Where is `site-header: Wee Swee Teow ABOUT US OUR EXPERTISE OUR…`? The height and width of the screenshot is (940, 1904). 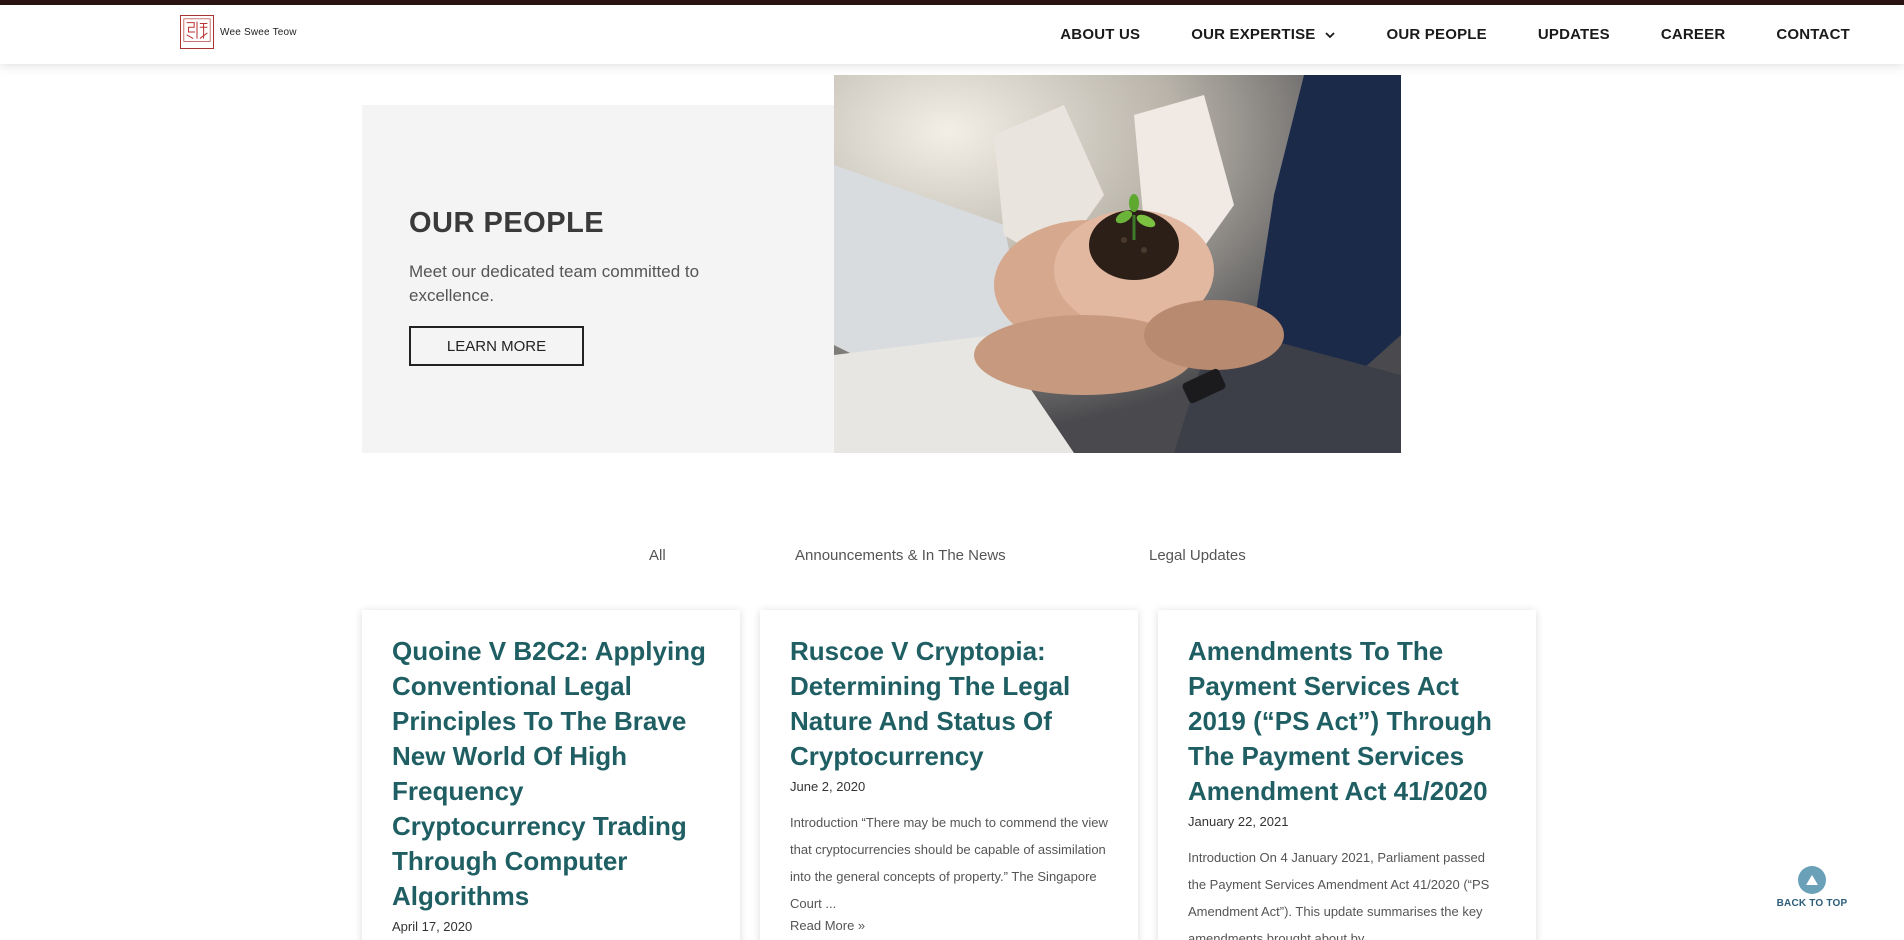
site-header: Wee Swee Teow ABOUT US OUR EXPERTISE OUR… is located at coordinates (952, 34).